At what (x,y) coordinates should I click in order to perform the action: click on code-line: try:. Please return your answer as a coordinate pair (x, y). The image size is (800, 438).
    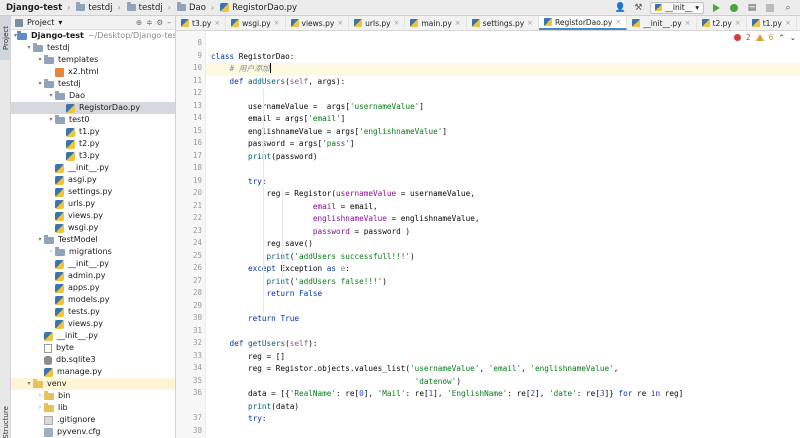
    Looking at the image, I should click on (239, 419).